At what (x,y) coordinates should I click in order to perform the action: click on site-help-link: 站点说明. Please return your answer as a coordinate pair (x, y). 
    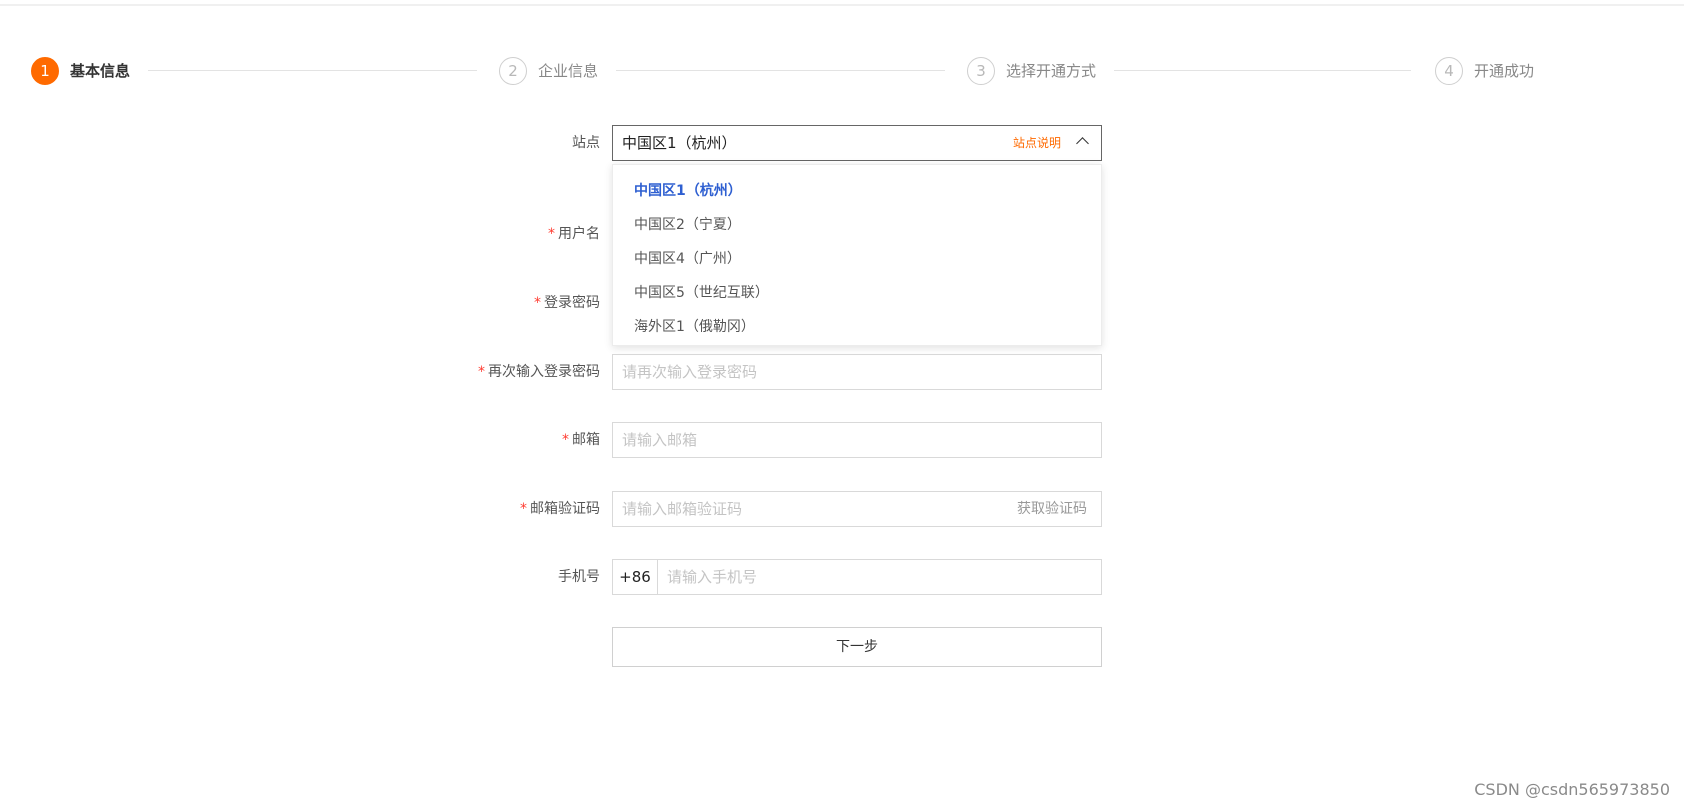
    Looking at the image, I should click on (1037, 143).